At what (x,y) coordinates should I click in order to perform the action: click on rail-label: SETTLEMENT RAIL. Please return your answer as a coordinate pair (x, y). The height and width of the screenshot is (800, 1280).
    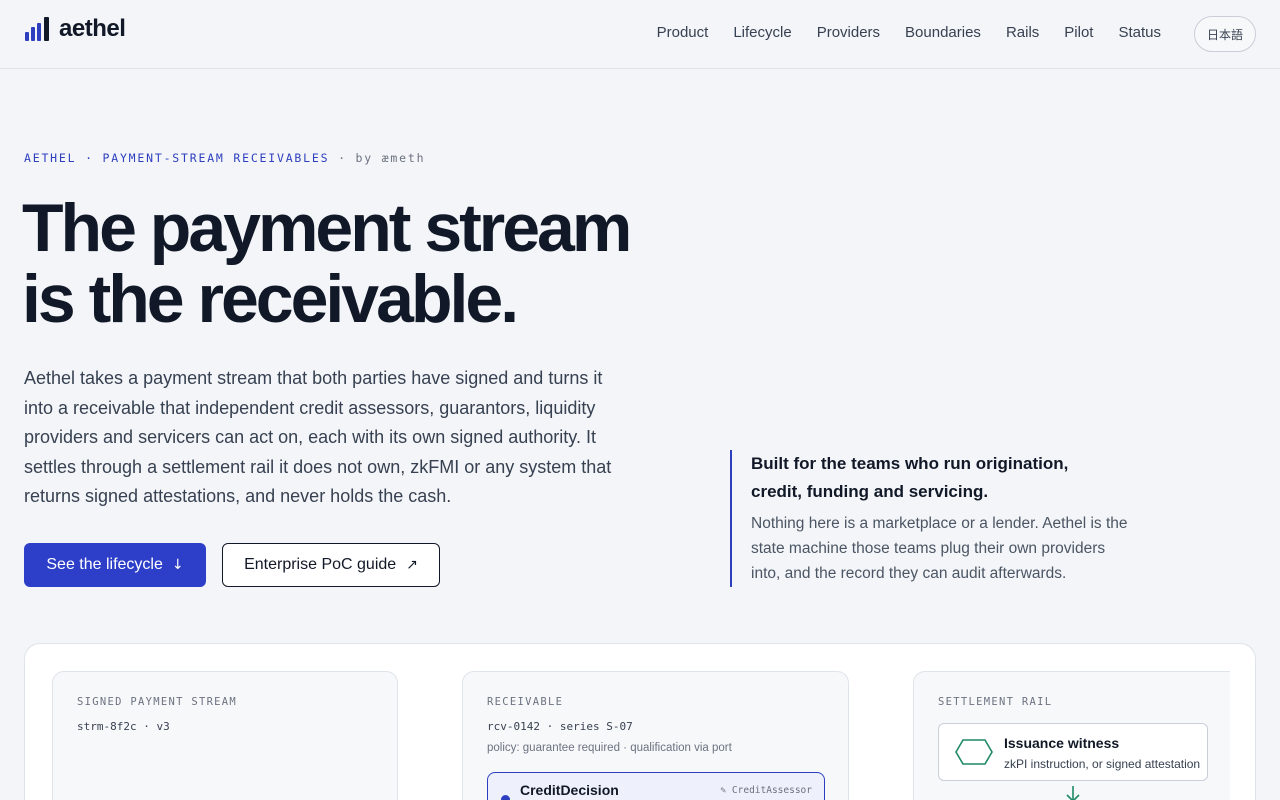
    Looking at the image, I should click on (995, 702).